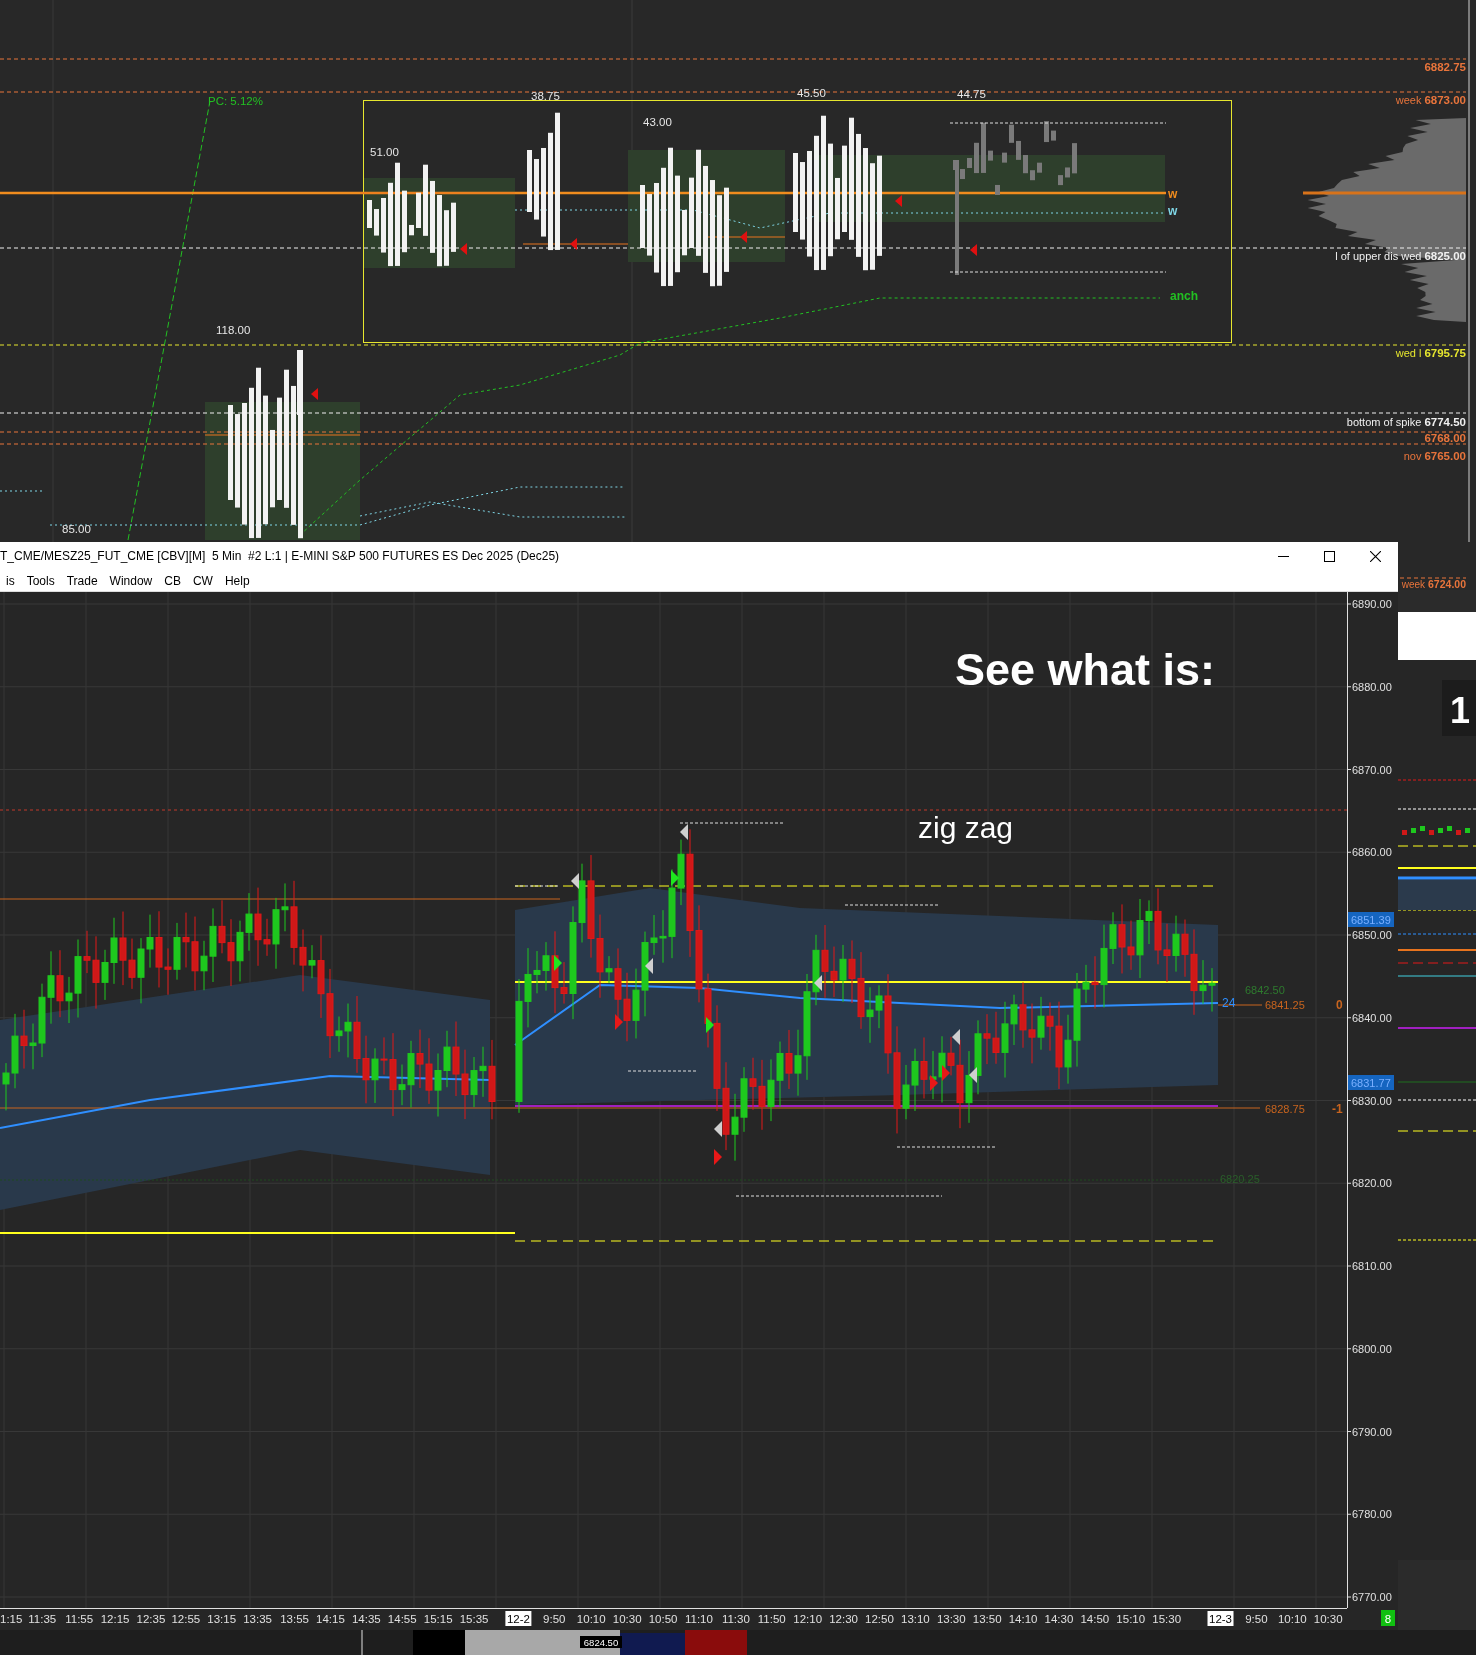  What do you see at coordinates (1372, 852) in the screenshot?
I see `price-axis-label: 6860.00` at bounding box center [1372, 852].